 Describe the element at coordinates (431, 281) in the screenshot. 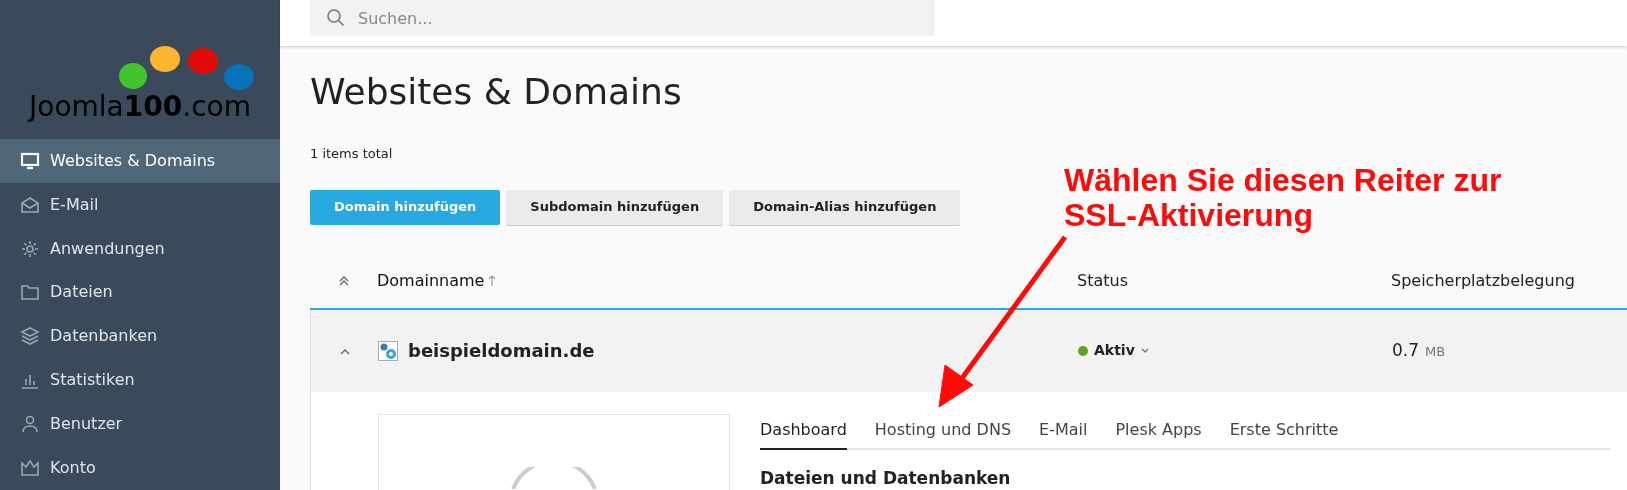

I see `column-header: Domainname` at that location.